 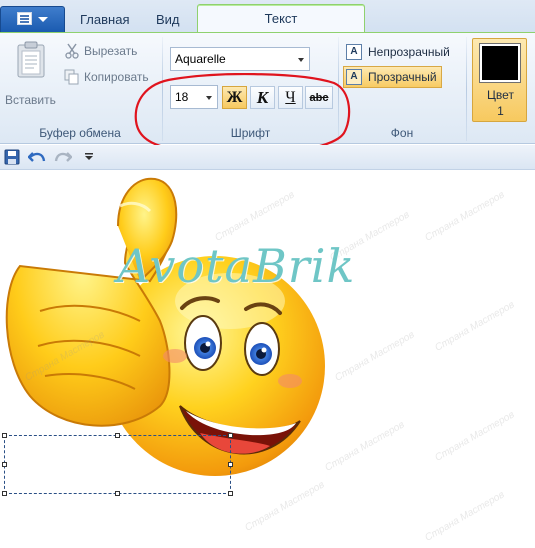 What do you see at coordinates (117, 435) in the screenshot?
I see `resize-handle-top` at bounding box center [117, 435].